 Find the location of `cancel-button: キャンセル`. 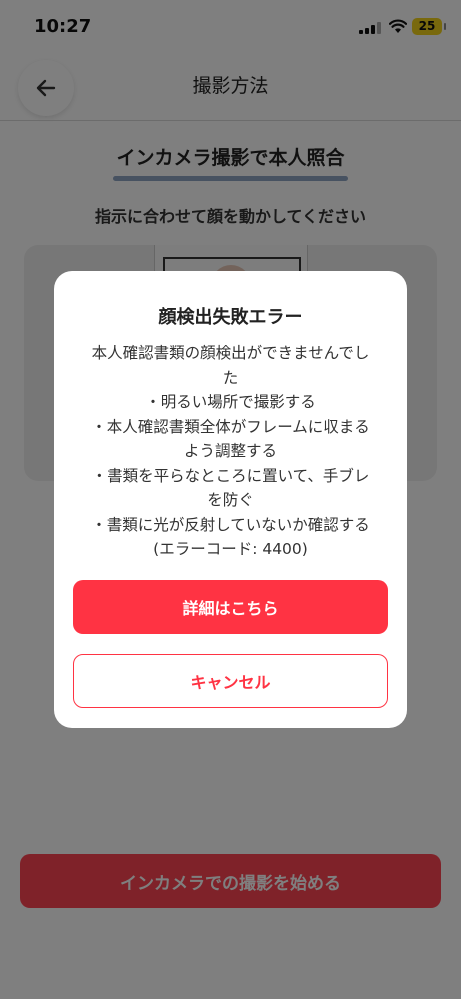

cancel-button: キャンセル is located at coordinates (230, 681).